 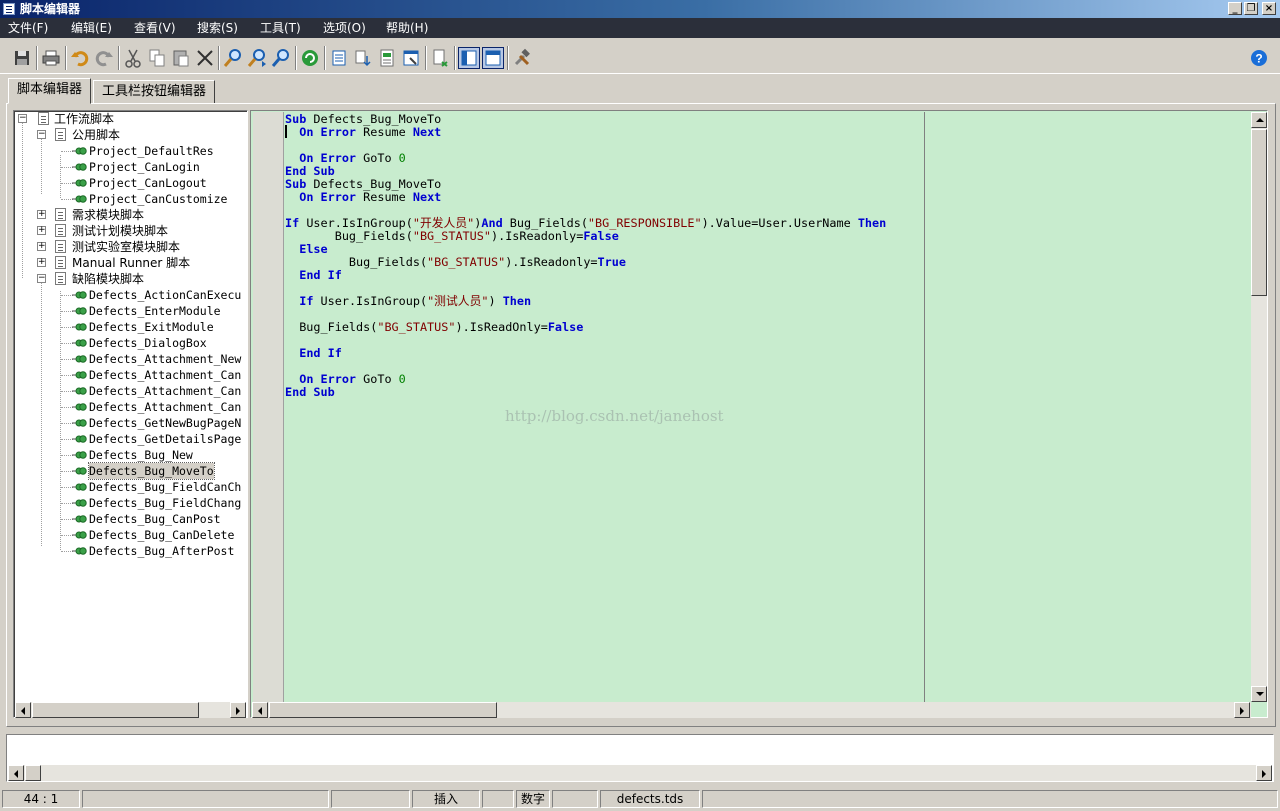 I want to click on menu-tools: 工具(T), so click(x=280, y=28).